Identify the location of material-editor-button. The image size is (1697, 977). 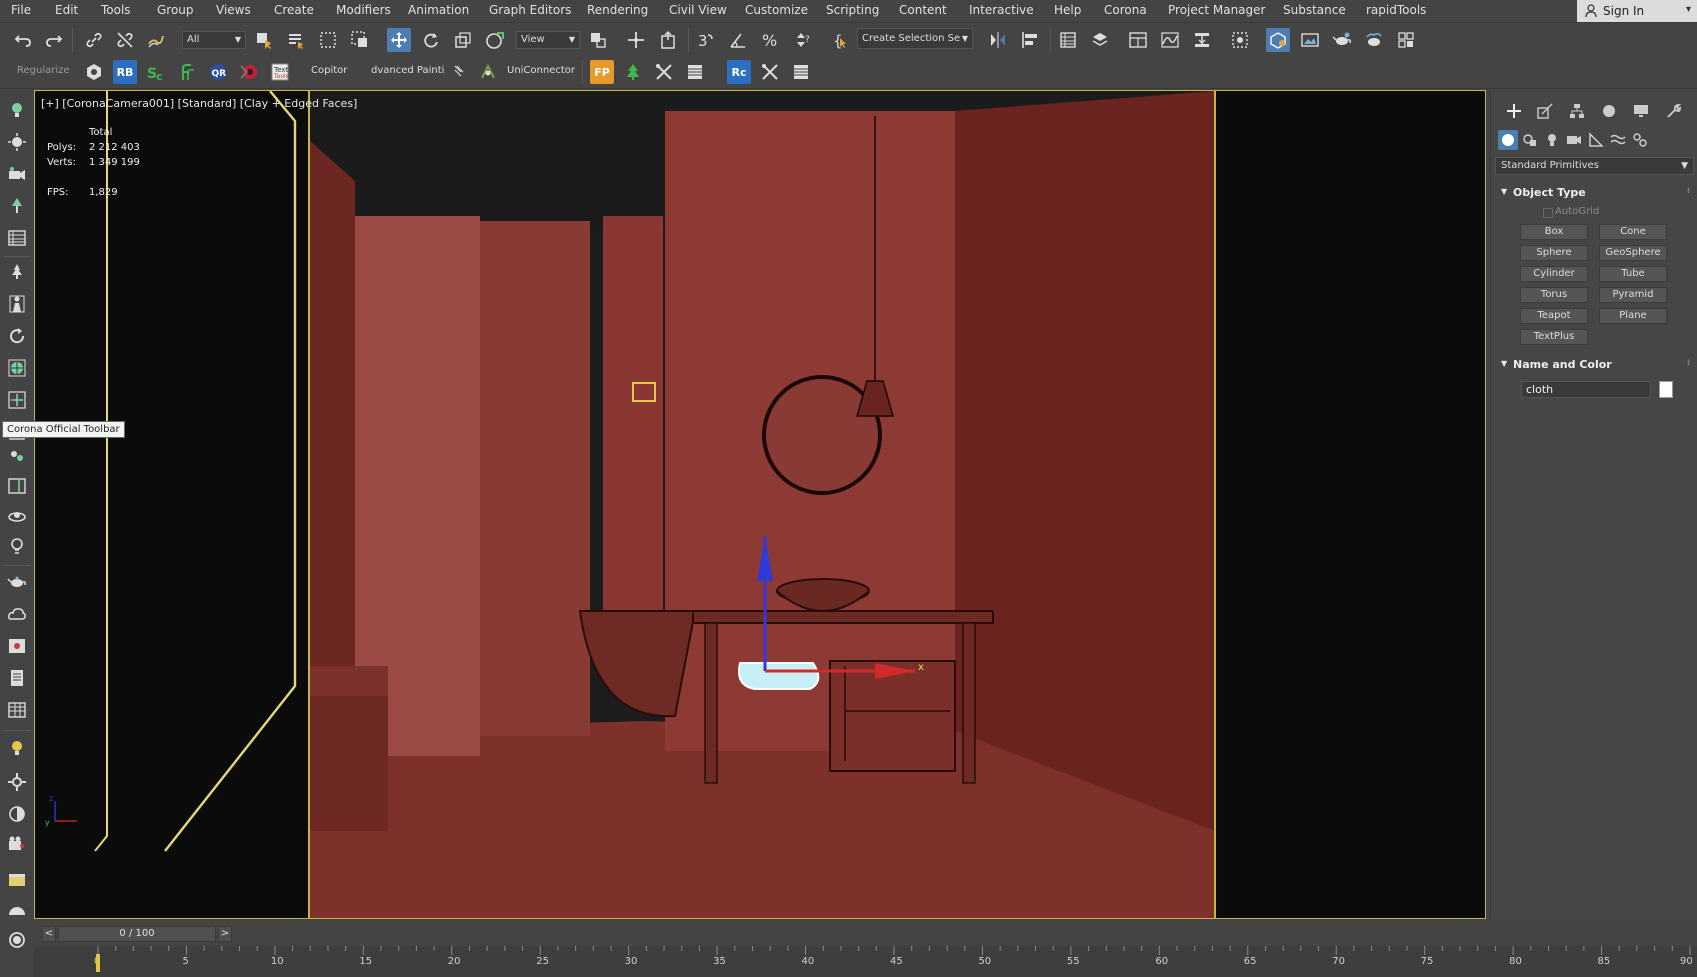
(1240, 40).